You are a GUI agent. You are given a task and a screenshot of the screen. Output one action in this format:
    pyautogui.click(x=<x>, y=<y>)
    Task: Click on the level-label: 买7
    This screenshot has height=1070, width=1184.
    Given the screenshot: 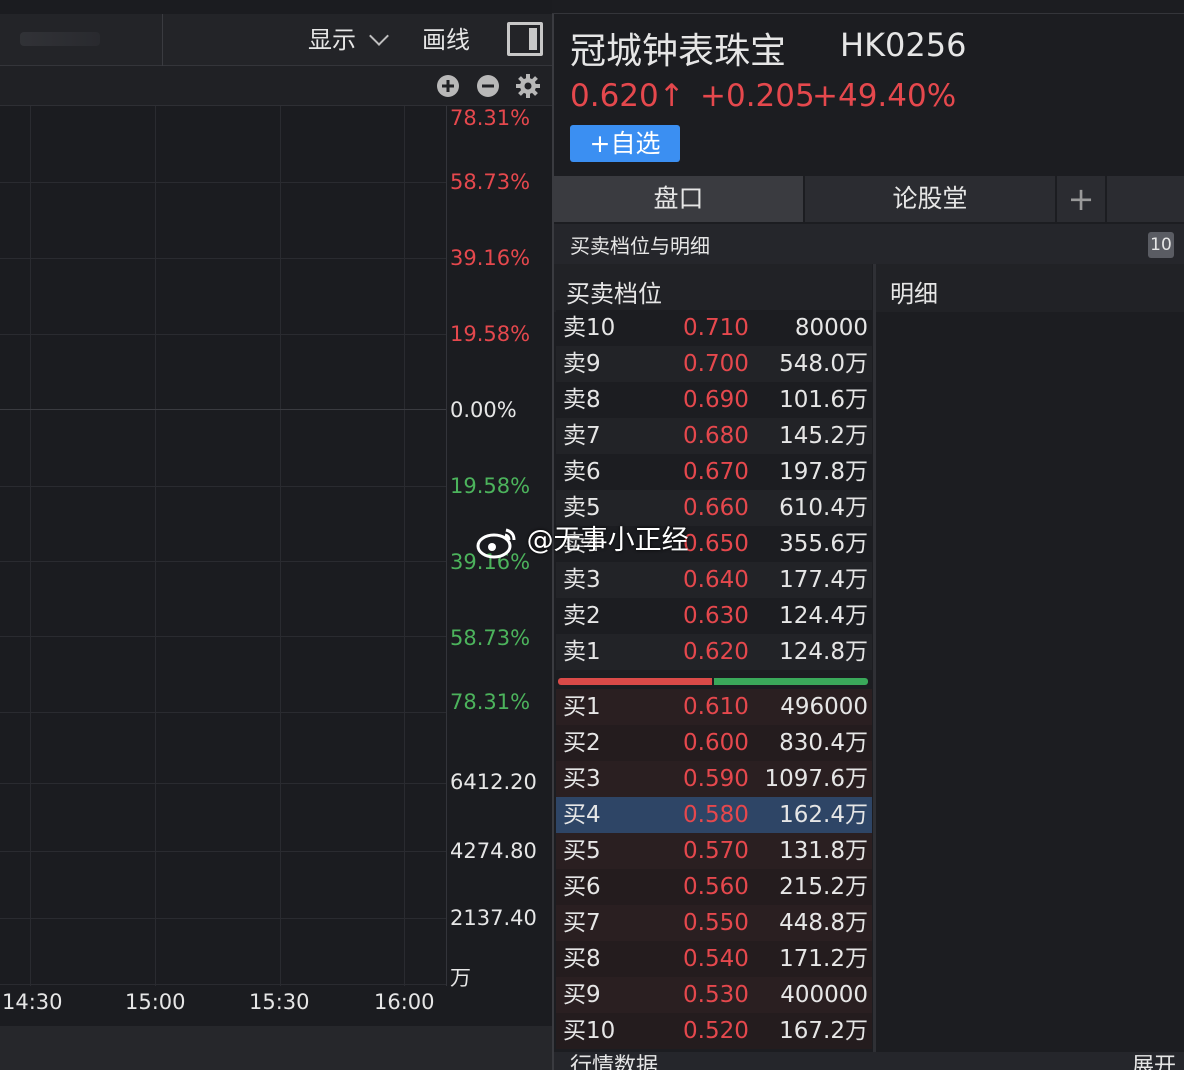 What is the action you would take?
    pyautogui.click(x=582, y=923)
    